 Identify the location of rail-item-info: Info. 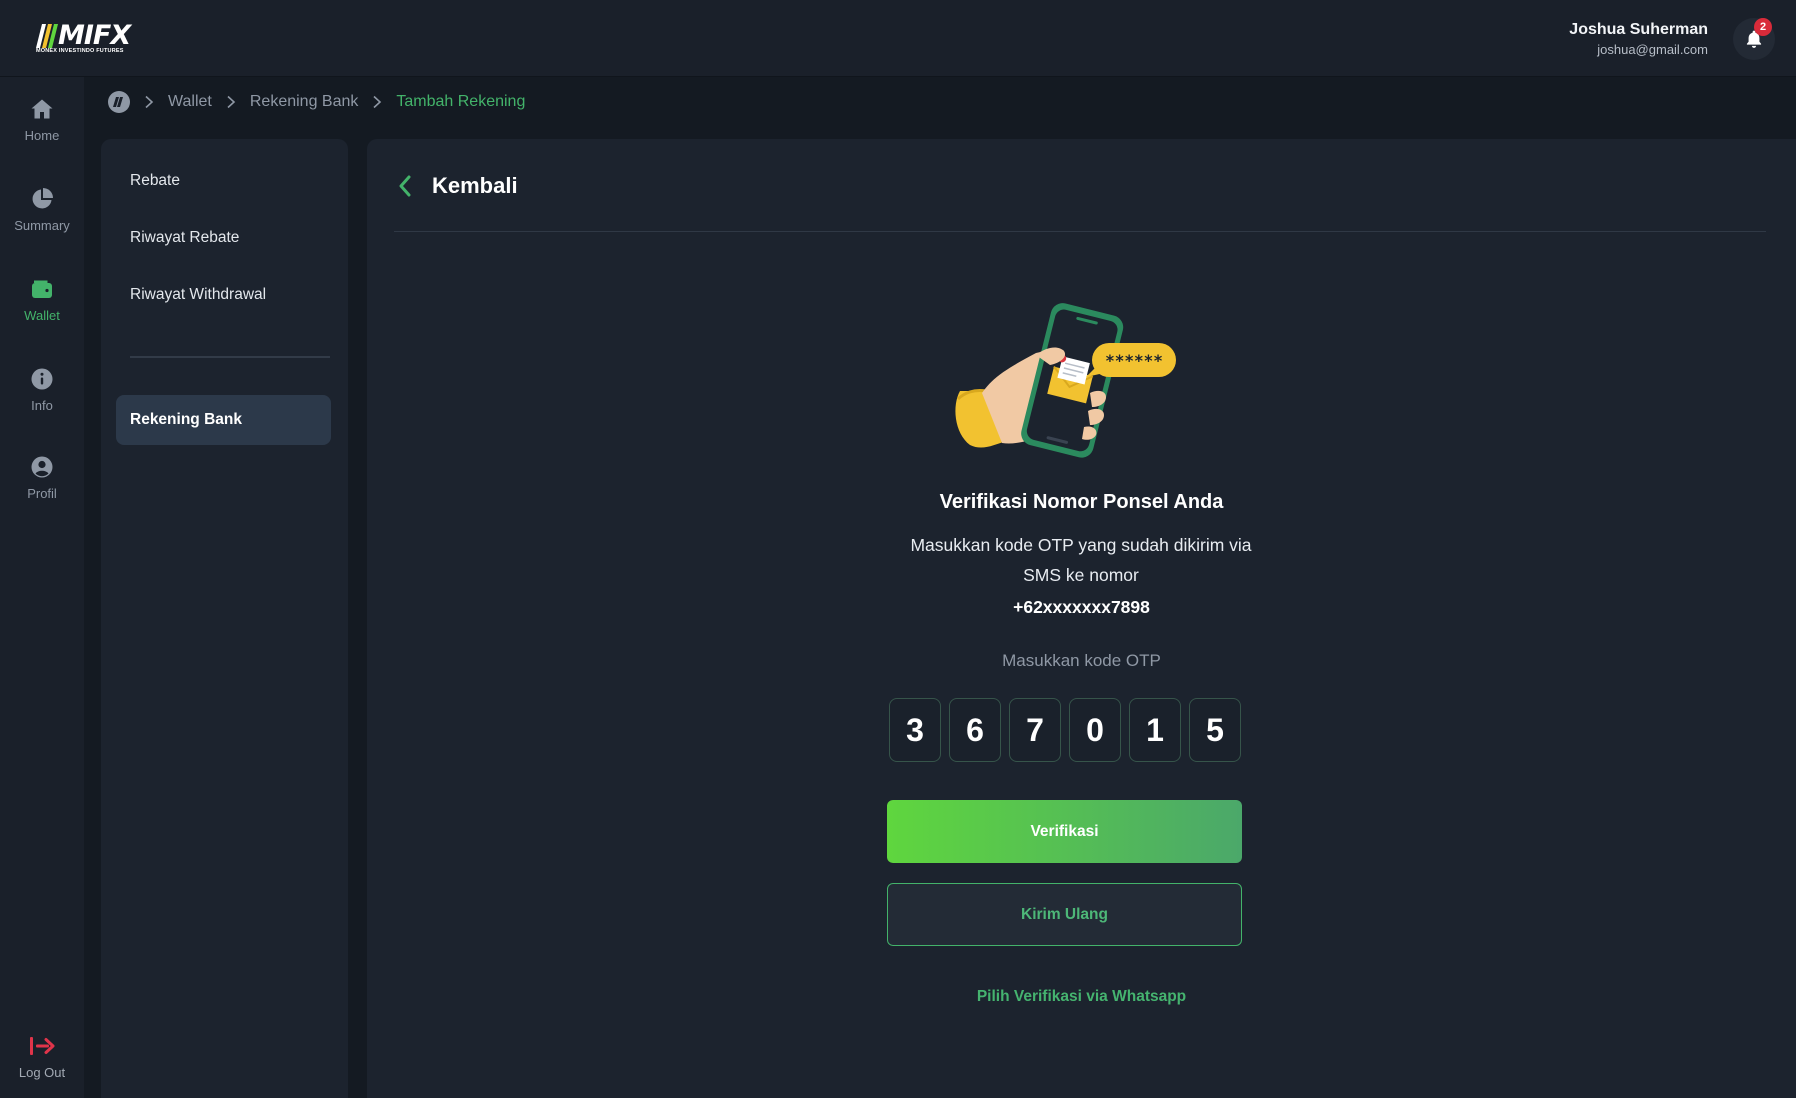
(42, 397).